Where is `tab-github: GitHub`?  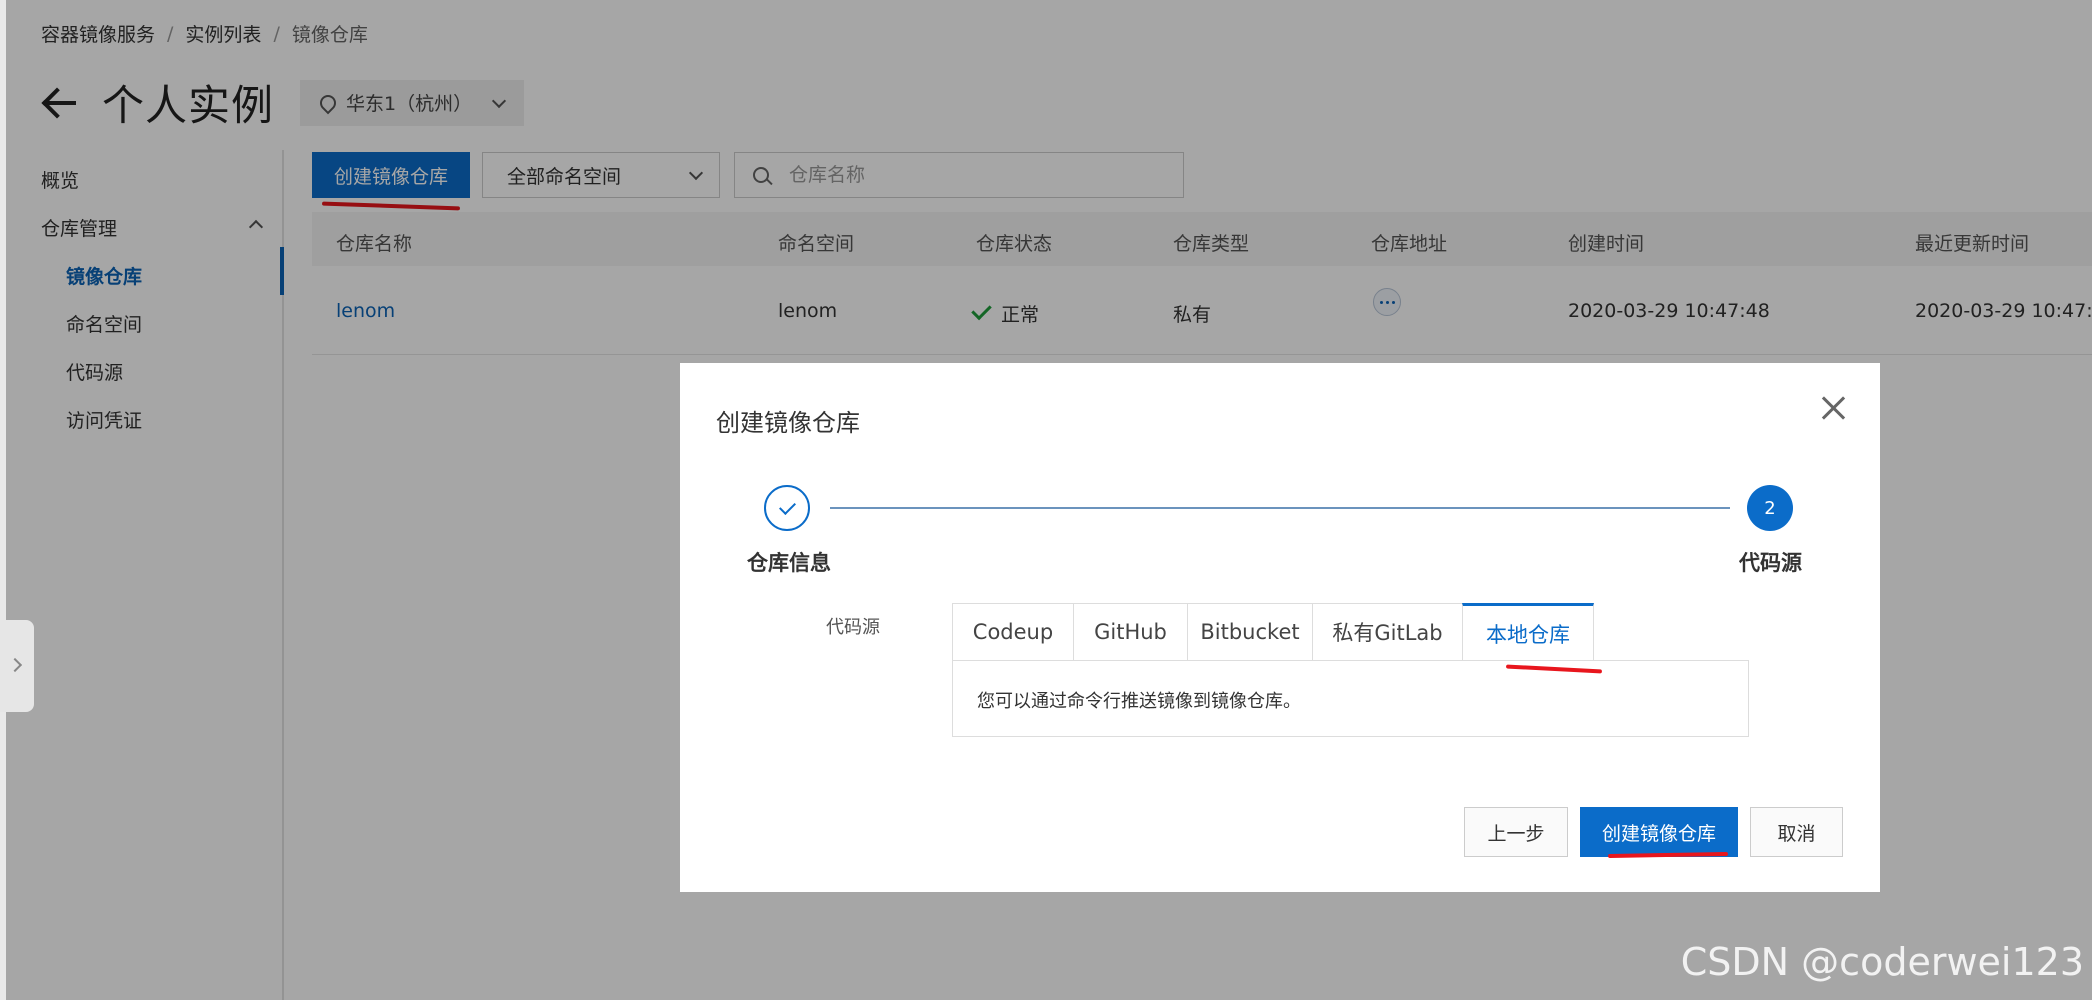 tab-github: GitHub is located at coordinates (1130, 632).